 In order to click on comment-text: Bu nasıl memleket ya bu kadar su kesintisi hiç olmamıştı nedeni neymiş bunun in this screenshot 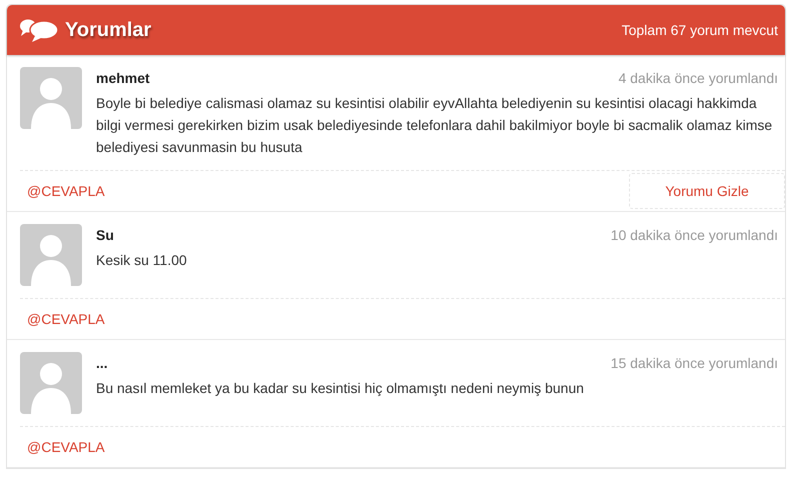, I will do `click(340, 388)`.